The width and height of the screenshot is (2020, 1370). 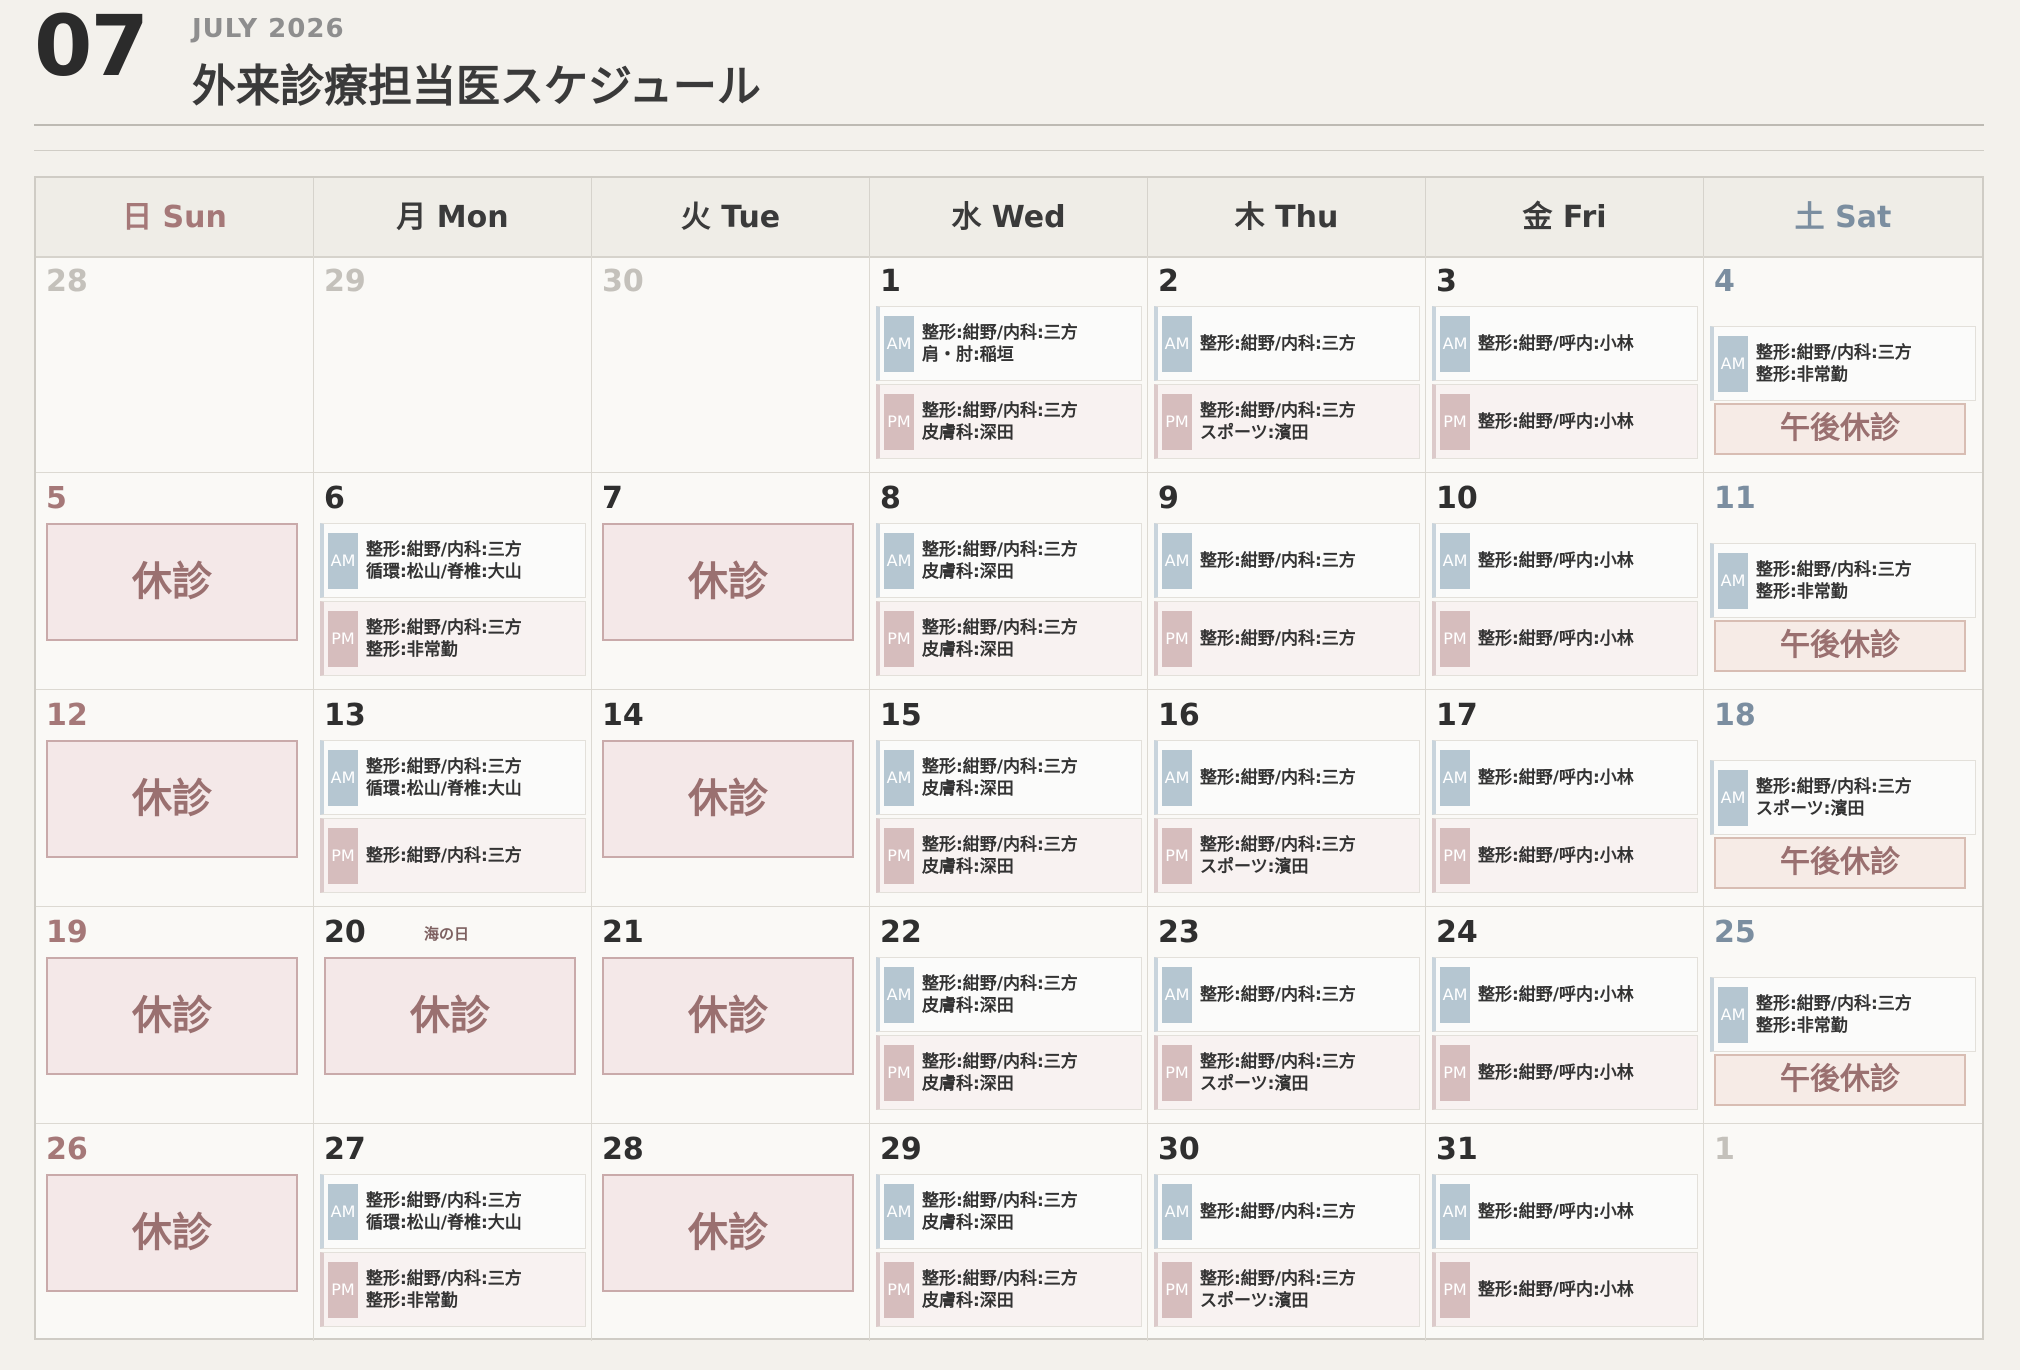 What do you see at coordinates (1840, 429) in the screenshot?
I see `afternoon-closed-badge: 午後休診` at bounding box center [1840, 429].